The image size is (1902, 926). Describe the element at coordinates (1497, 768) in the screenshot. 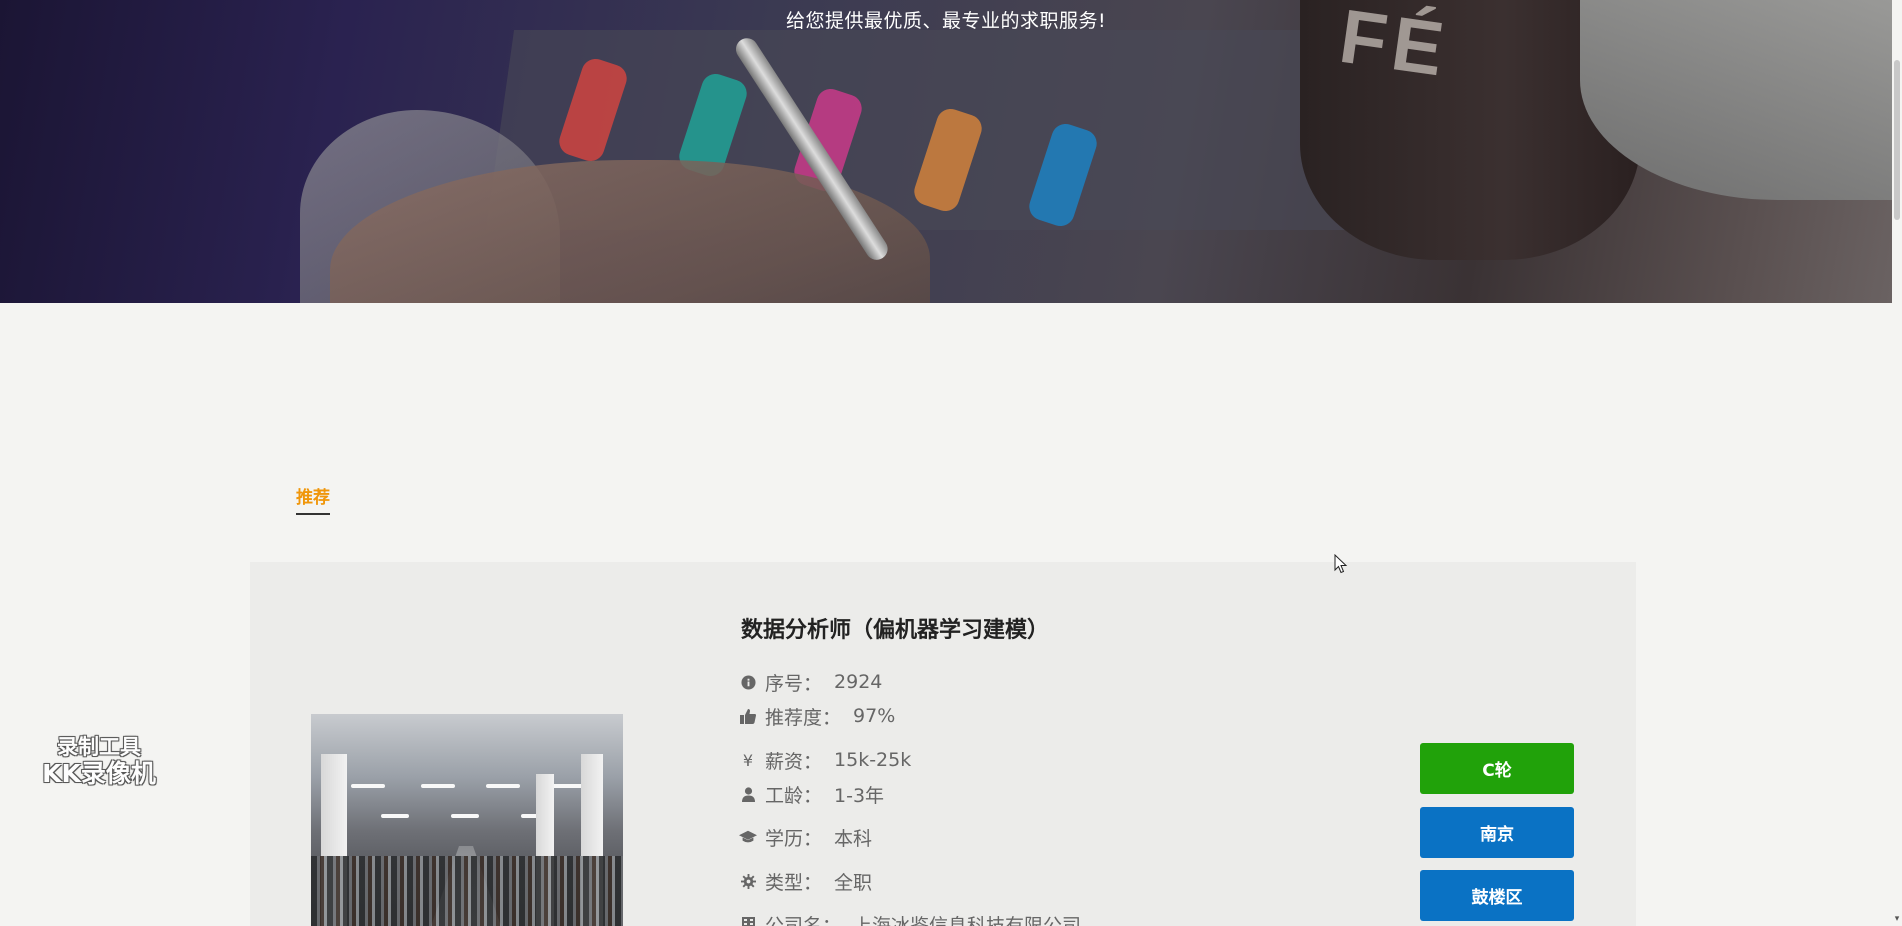

I see `funding-stage-tag: C轮` at that location.